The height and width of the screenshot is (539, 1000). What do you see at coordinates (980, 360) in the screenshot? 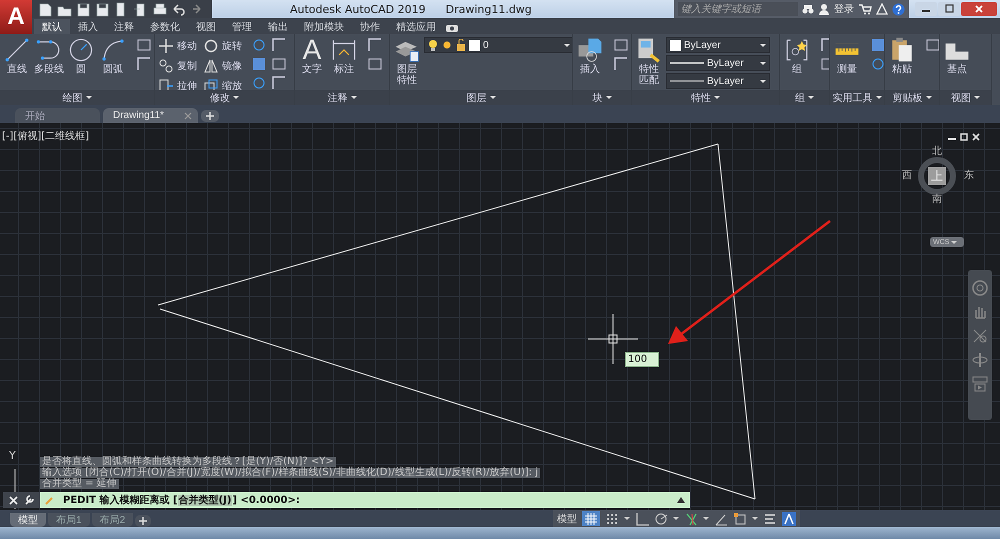
I see `orbit-icon` at bounding box center [980, 360].